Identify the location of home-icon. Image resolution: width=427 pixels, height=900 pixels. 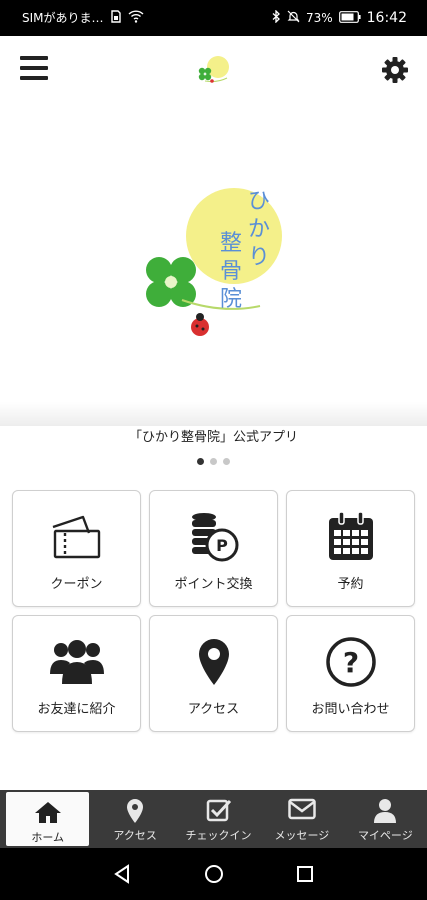
(47, 813).